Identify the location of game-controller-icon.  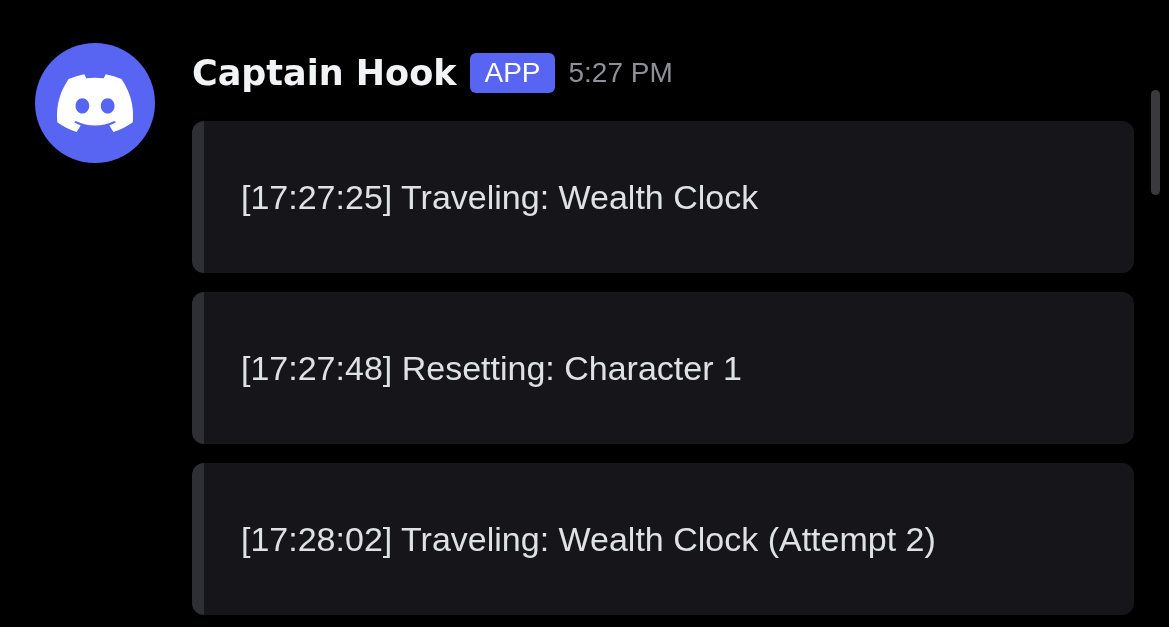
(95, 103).